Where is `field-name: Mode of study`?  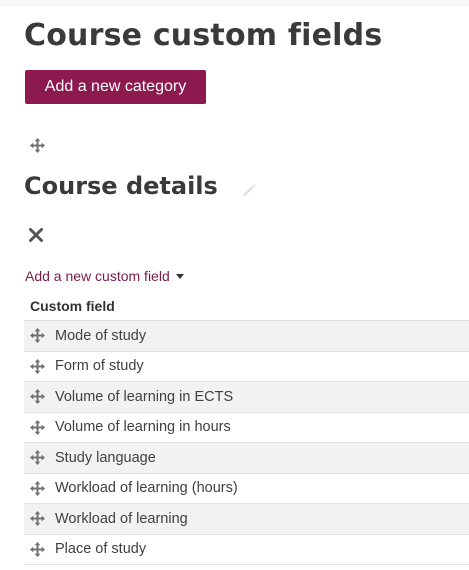
field-name: Mode of study is located at coordinates (101, 335).